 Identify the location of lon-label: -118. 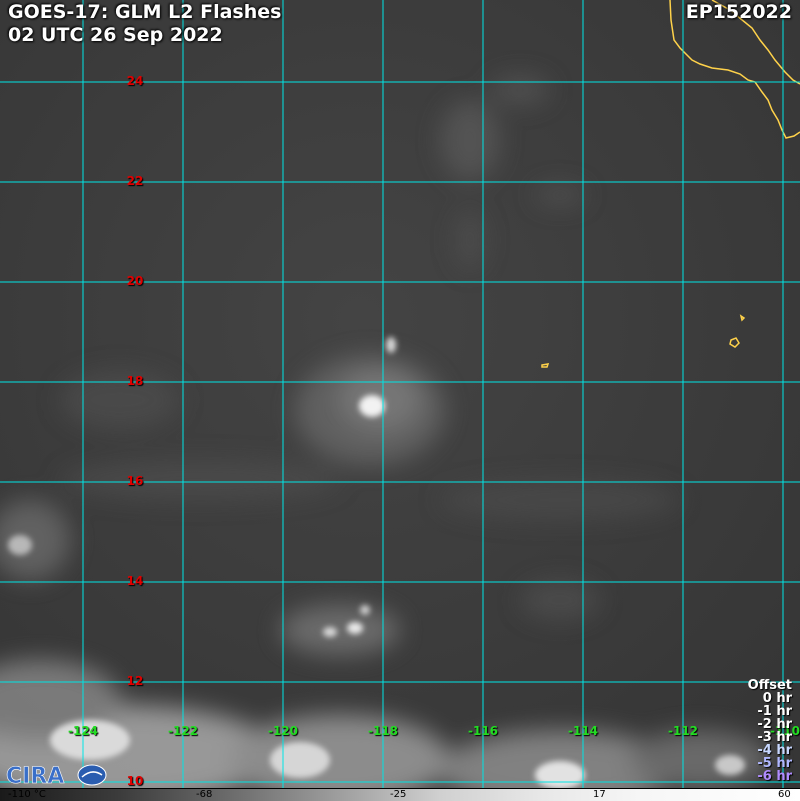
(383, 731).